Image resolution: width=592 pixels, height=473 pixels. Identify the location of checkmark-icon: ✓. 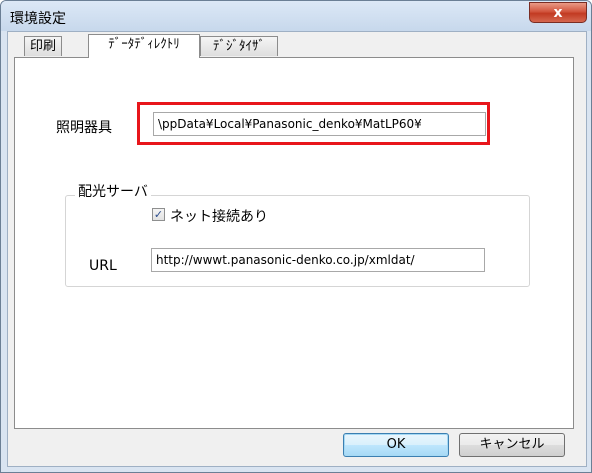
(158, 214).